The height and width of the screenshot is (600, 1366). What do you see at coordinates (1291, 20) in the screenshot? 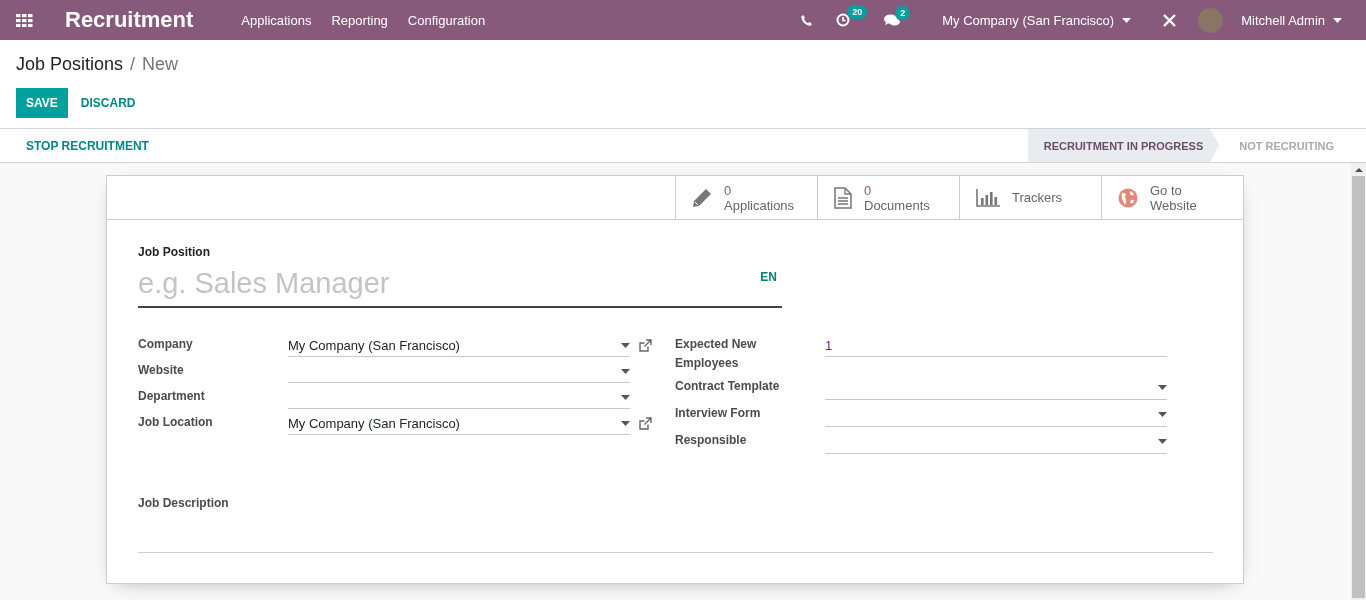
I see `user-menu: Mitchell Admin` at bounding box center [1291, 20].